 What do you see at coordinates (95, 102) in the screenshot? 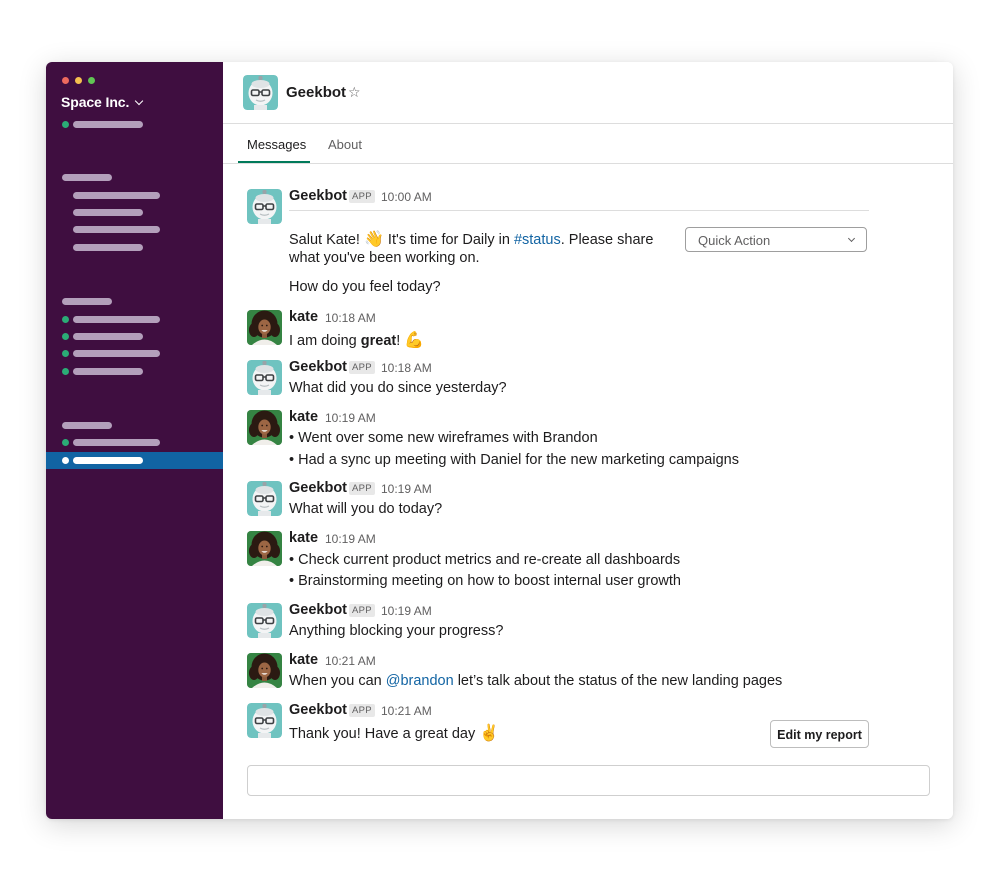
I see `workspace-name: Space Inc.` at bounding box center [95, 102].